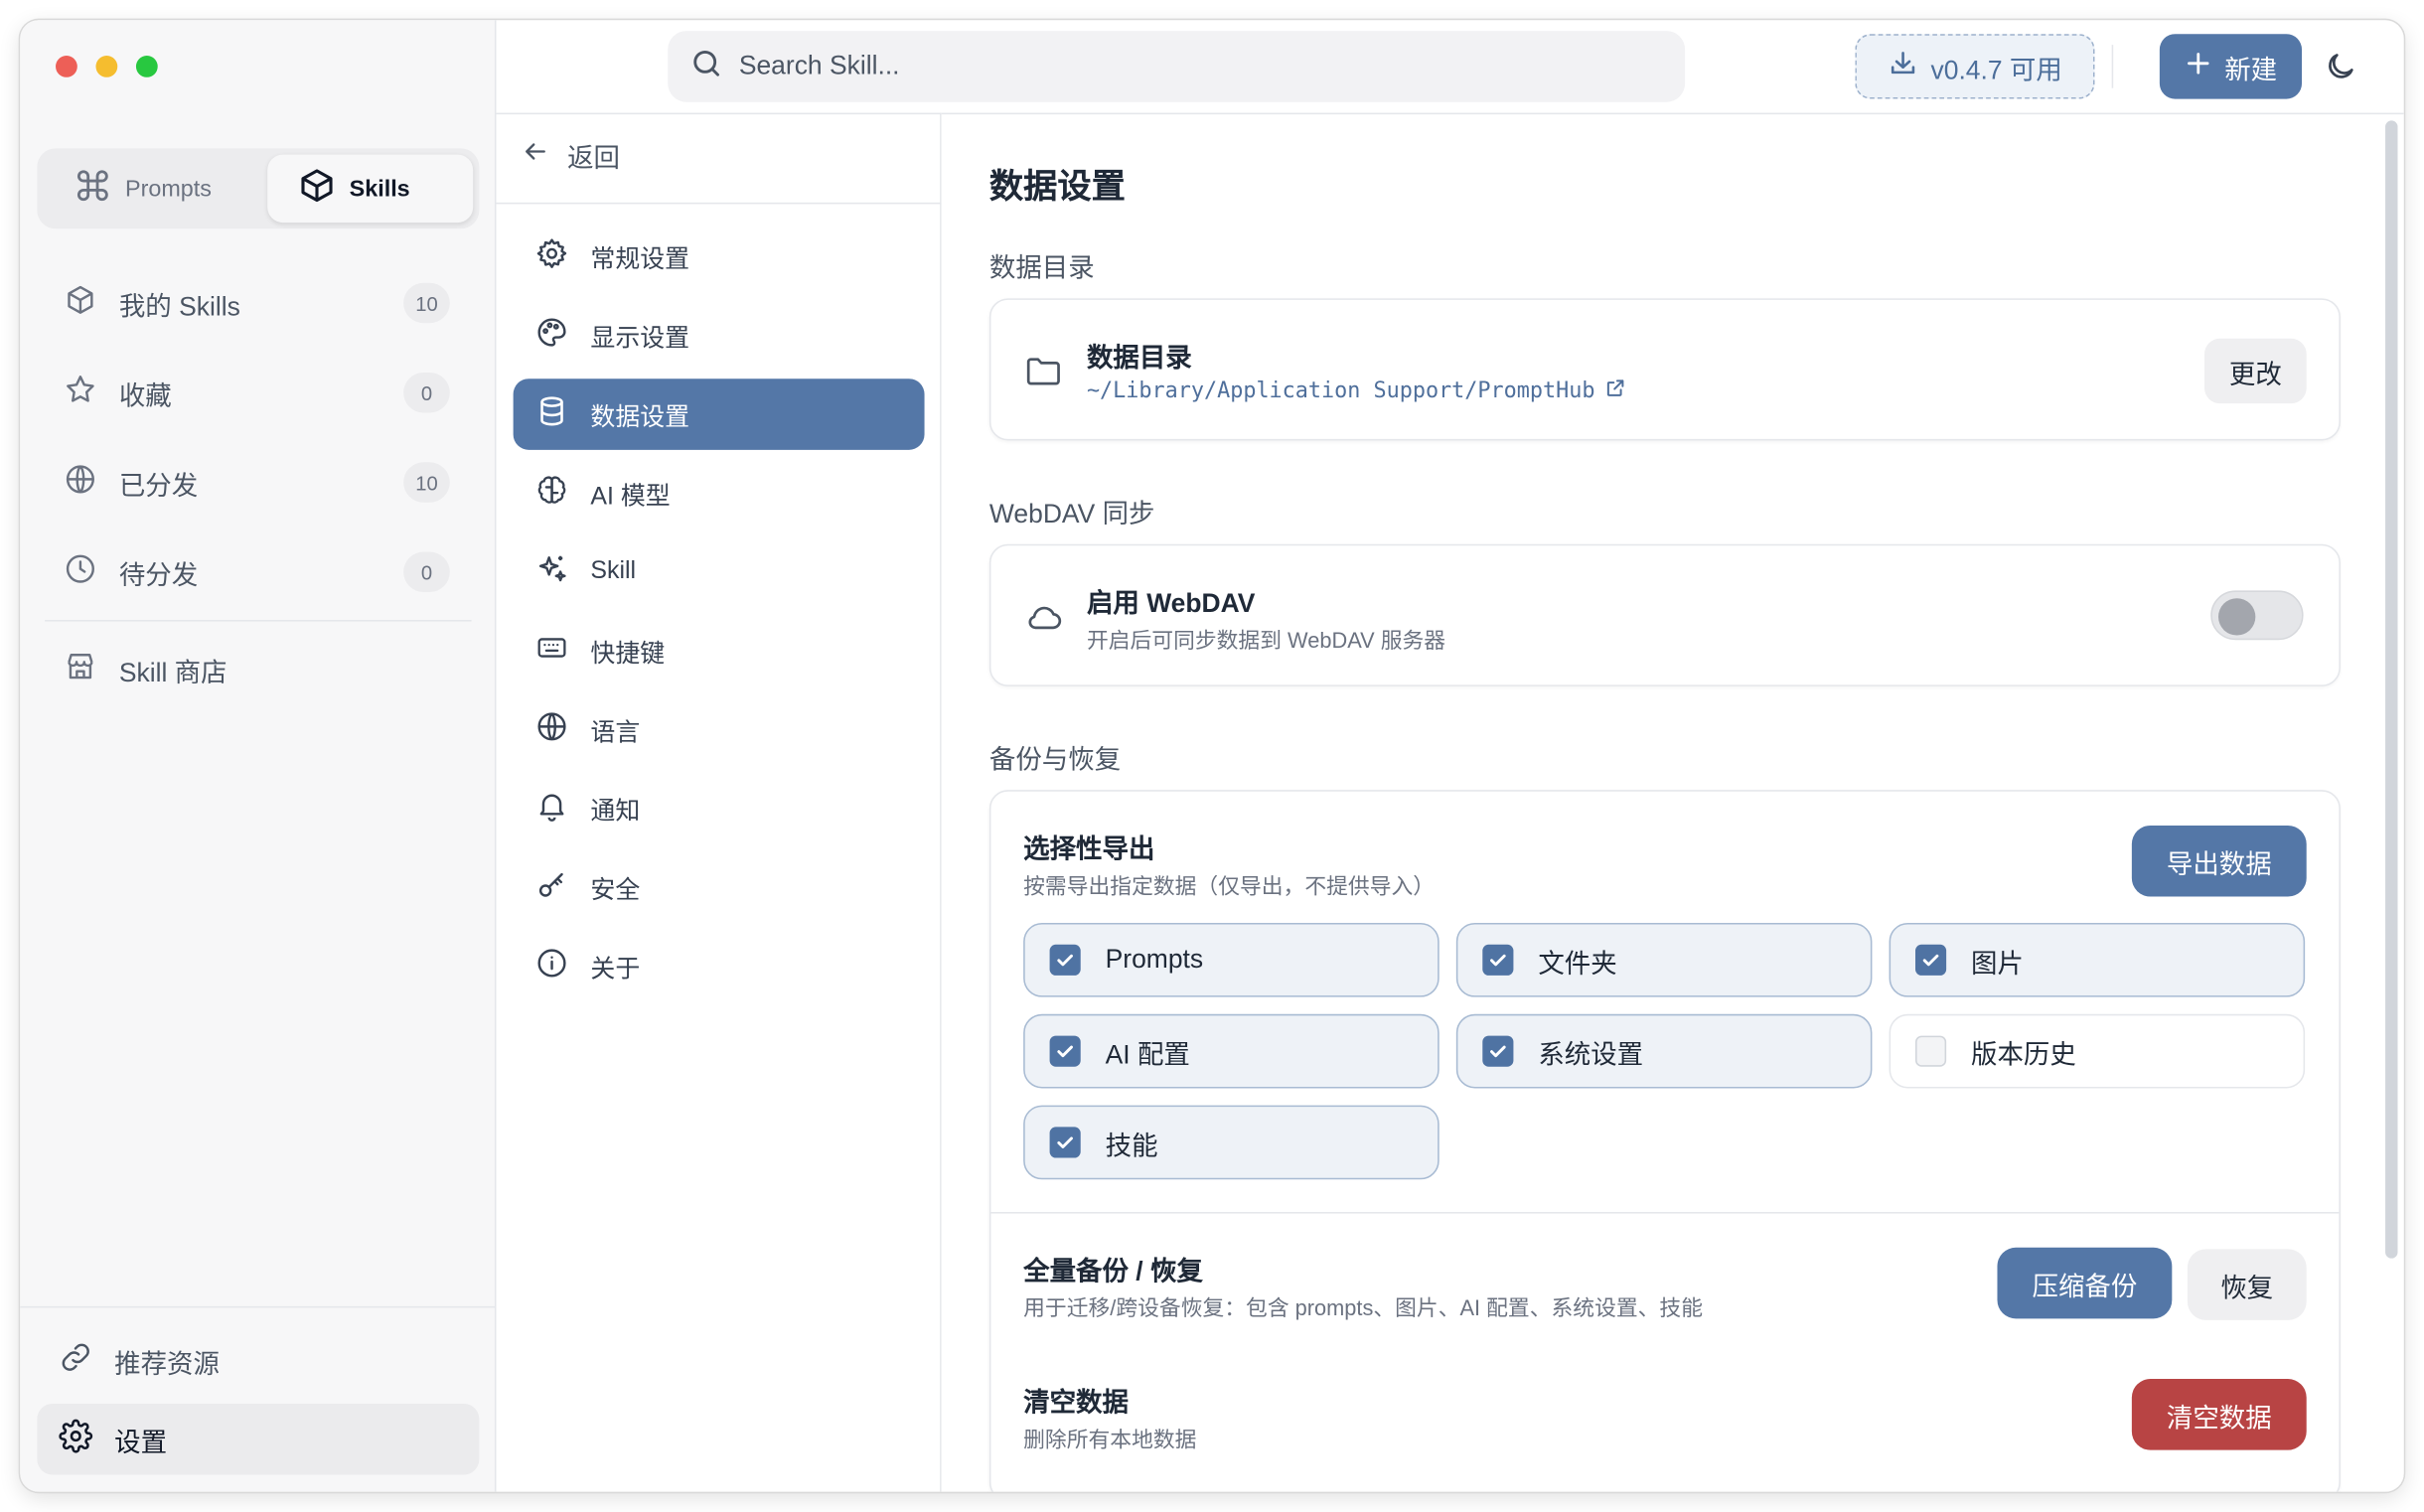 Image resolution: width=2424 pixels, height=1512 pixels. Describe the element at coordinates (719, 887) in the screenshot. I see `menu-item-security: 安全` at that location.